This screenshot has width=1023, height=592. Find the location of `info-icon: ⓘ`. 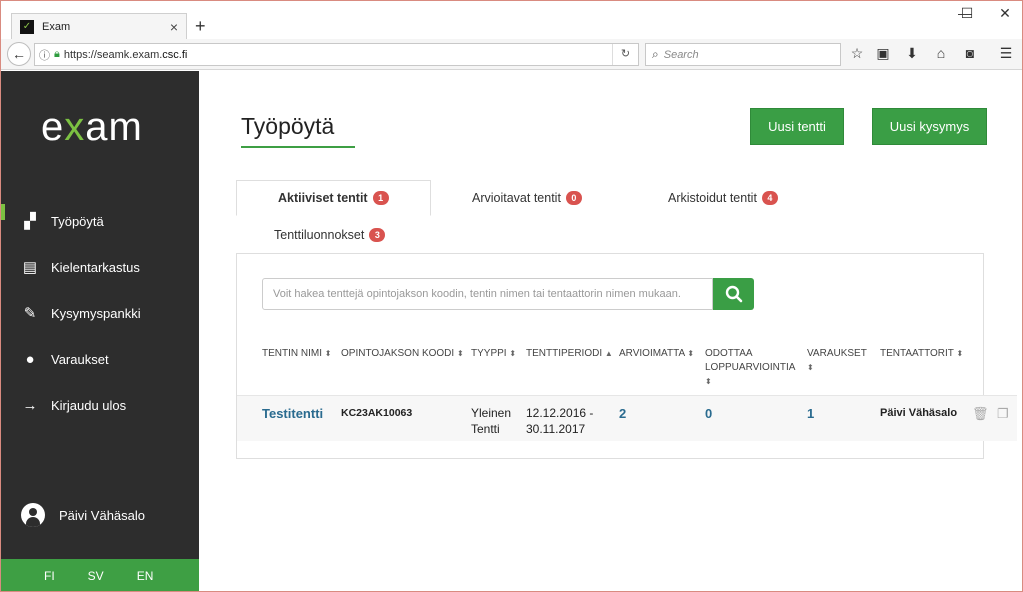

info-icon: ⓘ is located at coordinates (44, 55).